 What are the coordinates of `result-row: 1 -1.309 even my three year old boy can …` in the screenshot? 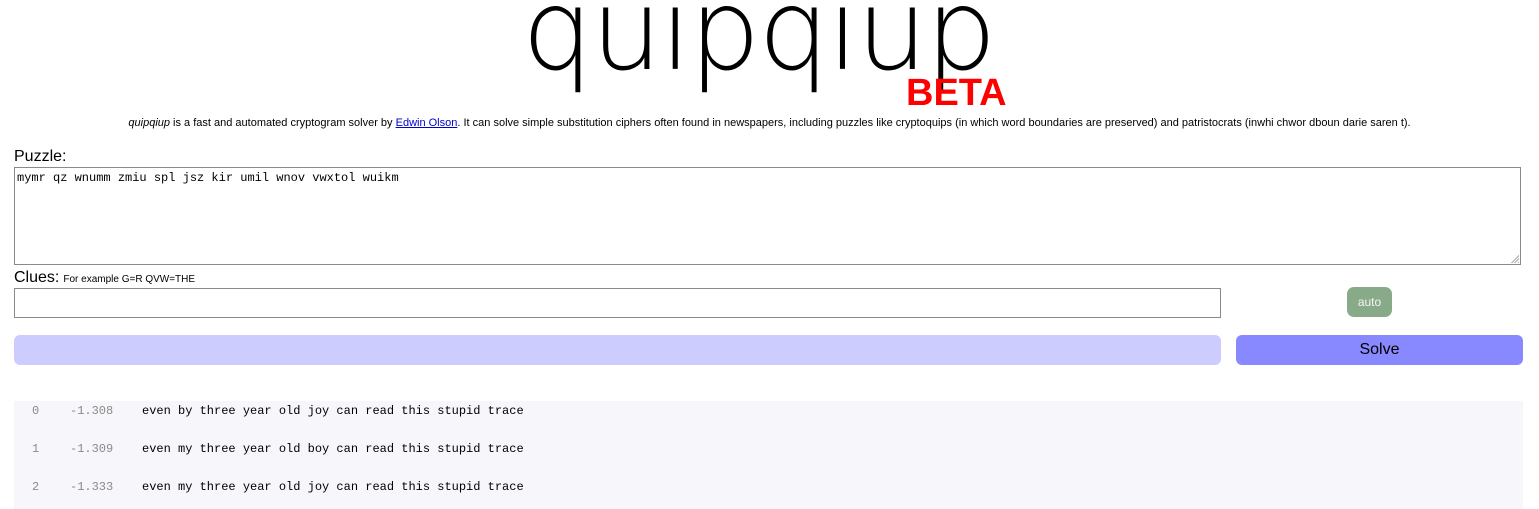 It's located at (768, 449).